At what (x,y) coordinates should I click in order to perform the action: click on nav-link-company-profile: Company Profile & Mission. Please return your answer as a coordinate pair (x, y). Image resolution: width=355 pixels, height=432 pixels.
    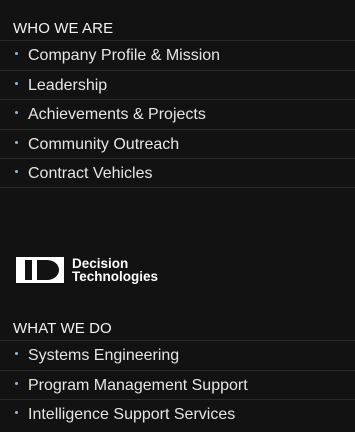
    Looking at the image, I should click on (177, 55).